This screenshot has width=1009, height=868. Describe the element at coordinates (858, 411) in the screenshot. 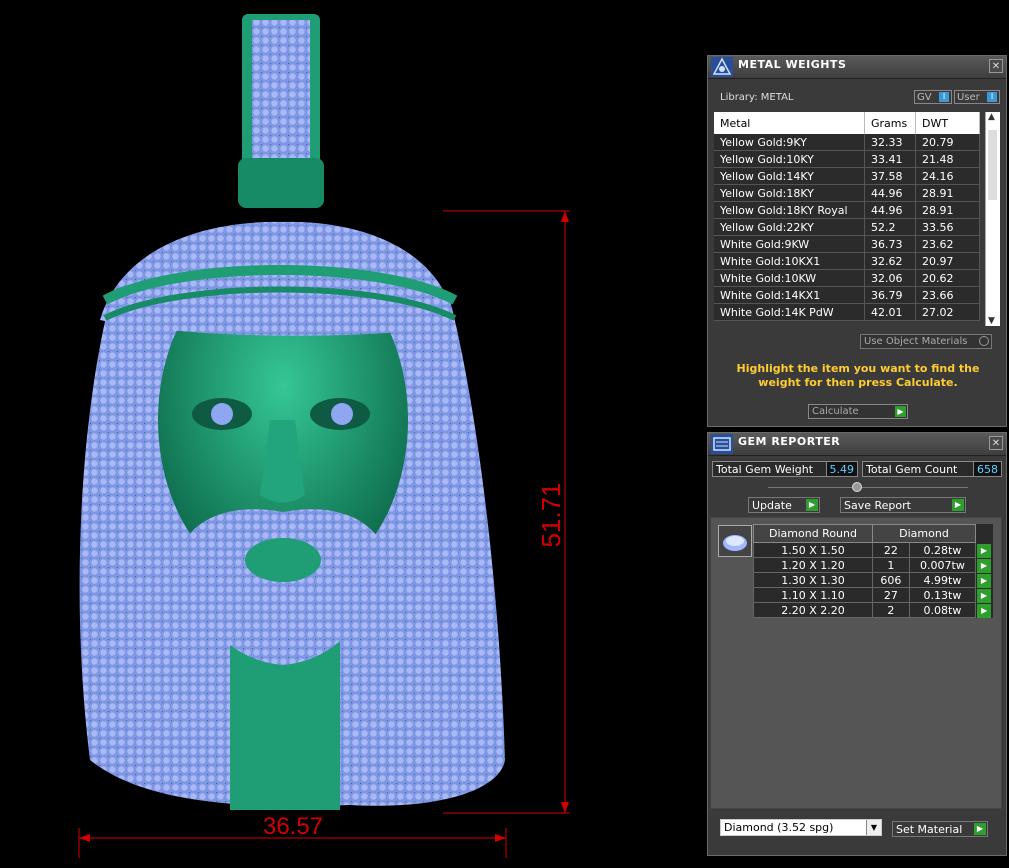

I see `calculate-button: Calculate ▶` at that location.